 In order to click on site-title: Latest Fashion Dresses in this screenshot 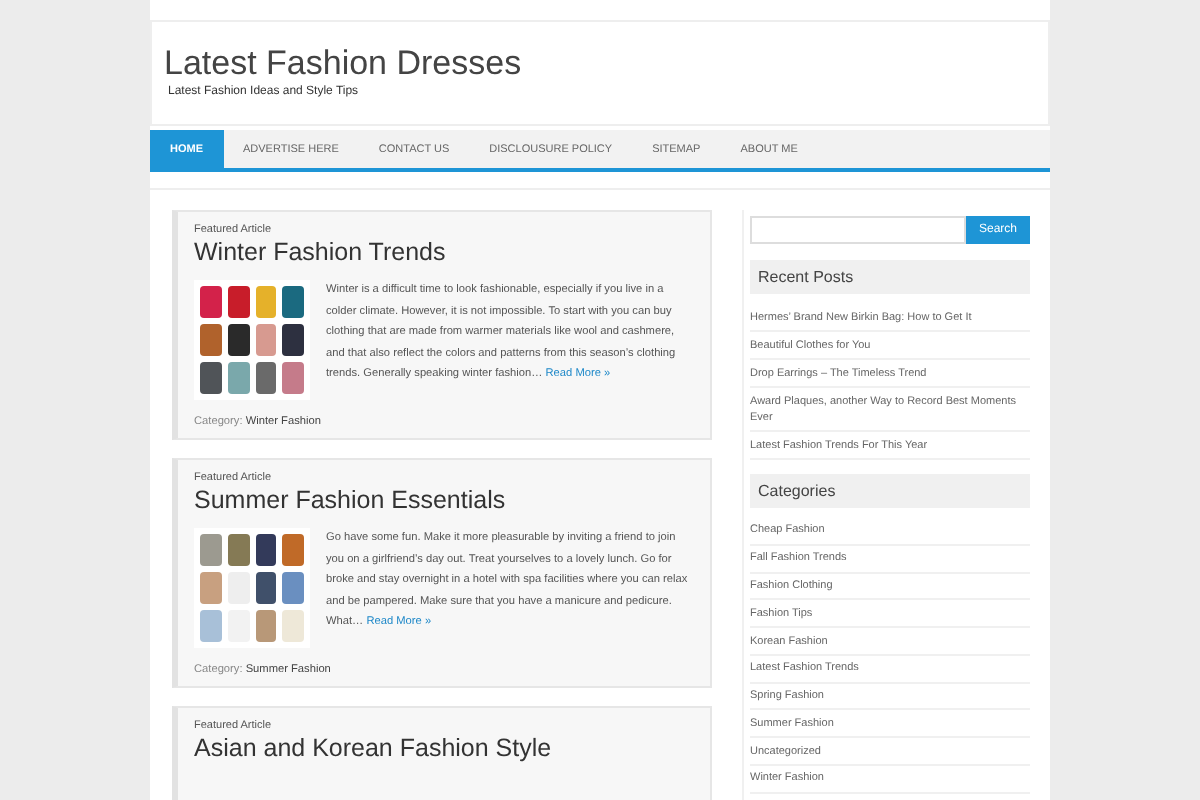, I will do `click(343, 64)`.